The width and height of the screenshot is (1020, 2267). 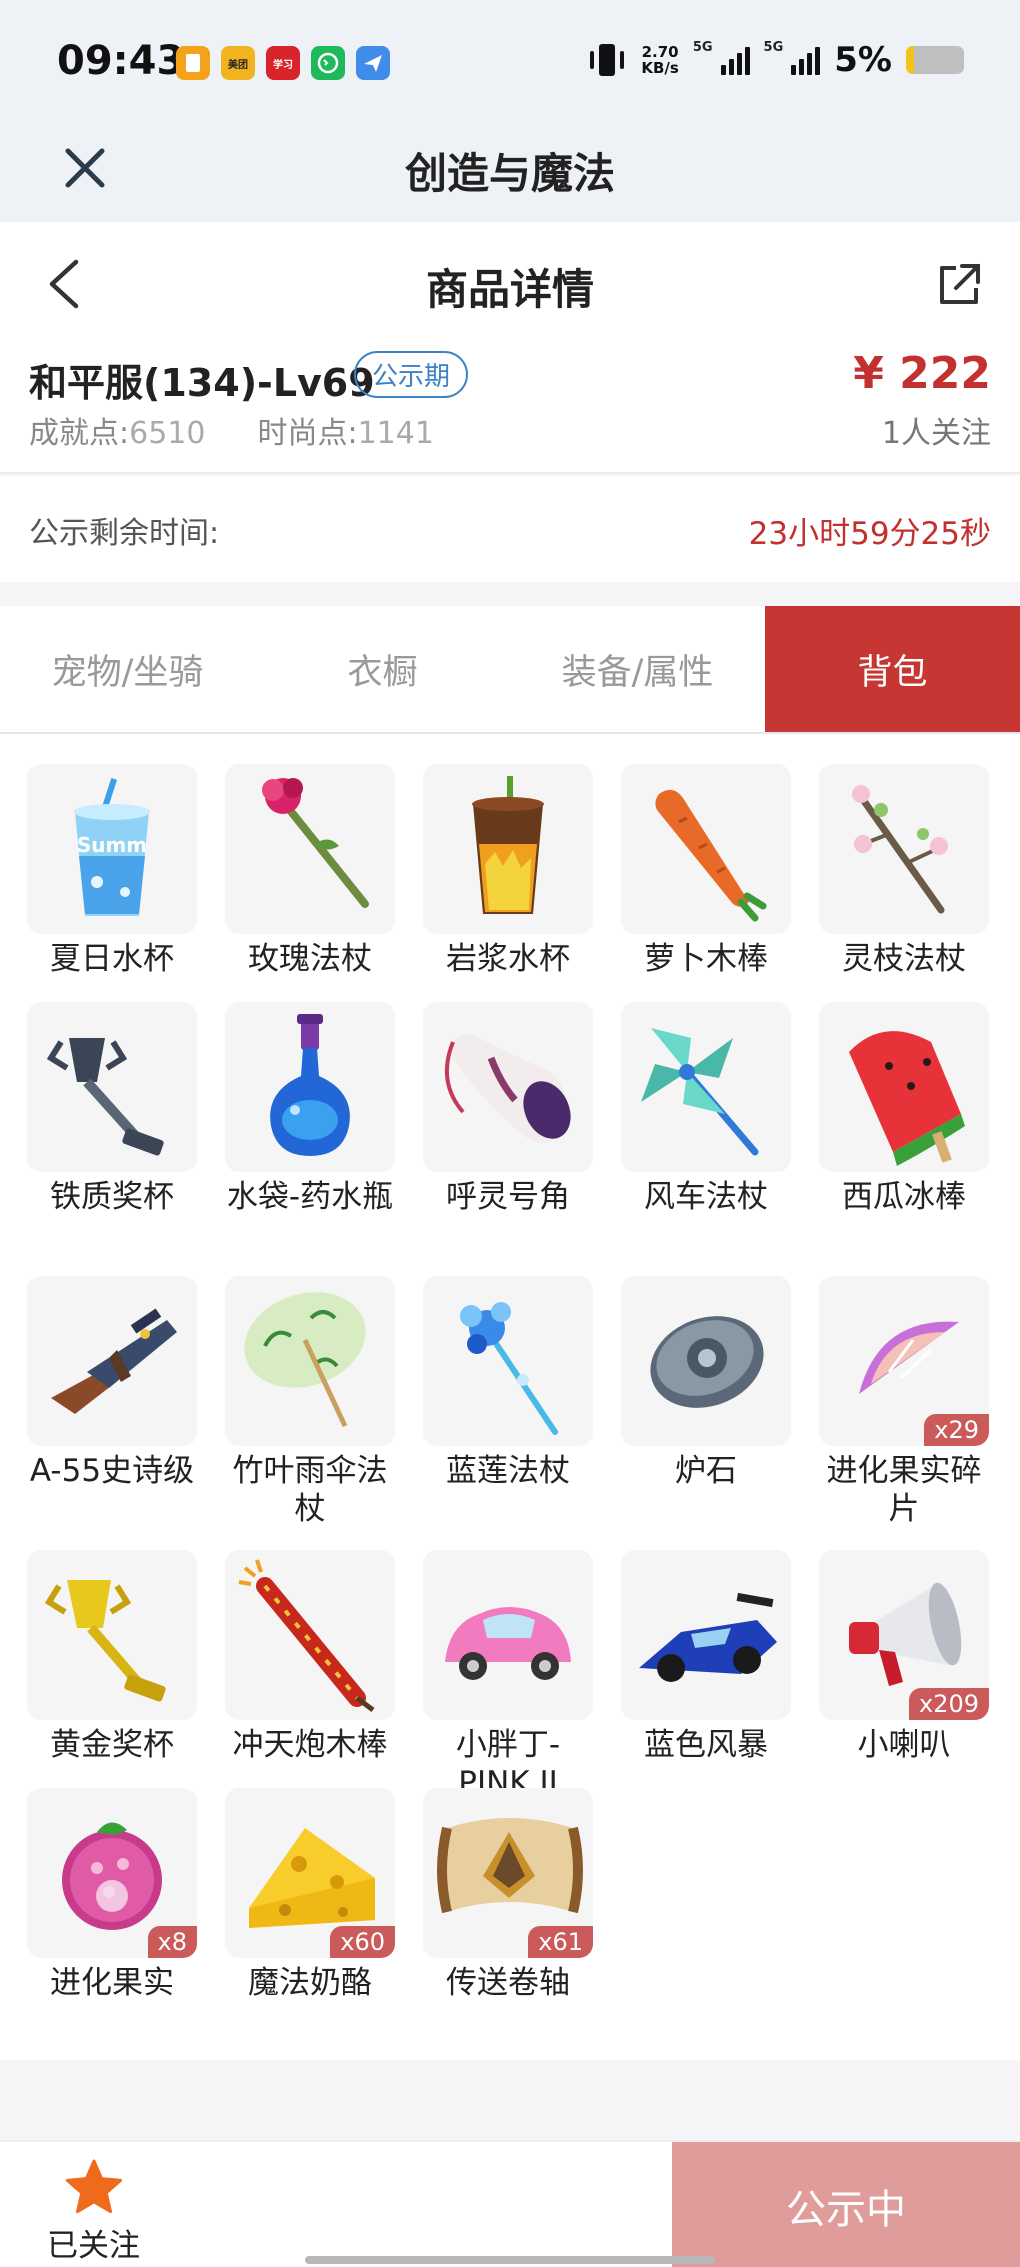 What do you see at coordinates (112, 1983) in the screenshot?
I see `item-label: 进化果实` at bounding box center [112, 1983].